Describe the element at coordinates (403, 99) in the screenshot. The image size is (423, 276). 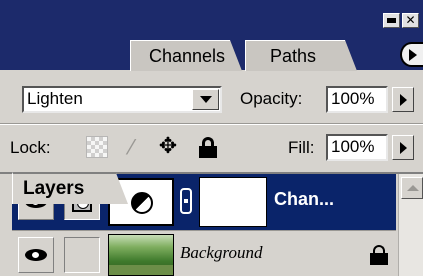
I see `opacity-slider-arrow-icon` at that location.